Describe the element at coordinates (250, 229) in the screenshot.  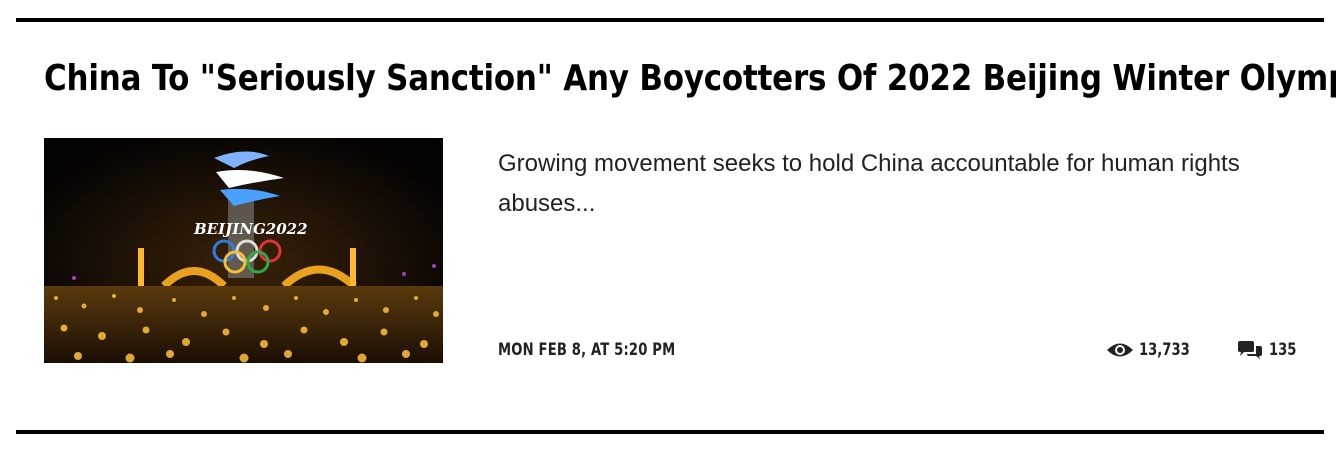
I see `thumbnail-logo-text: BEIJING2022` at that location.